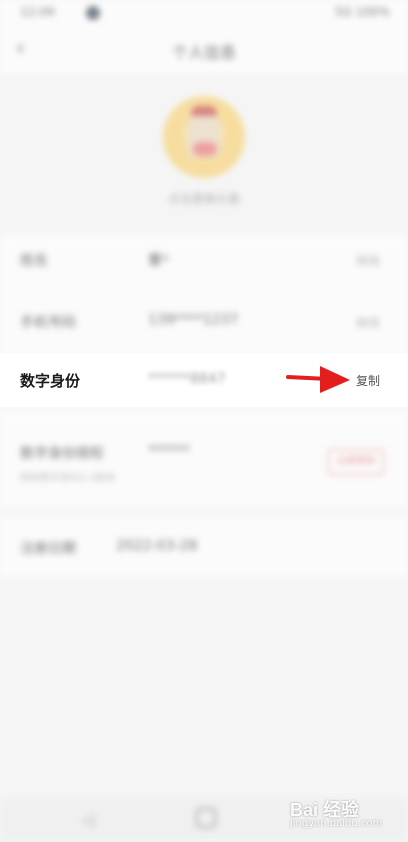 This screenshot has height=842, width=408. I want to click on red-pointer-arrow-icon, so click(318, 379).